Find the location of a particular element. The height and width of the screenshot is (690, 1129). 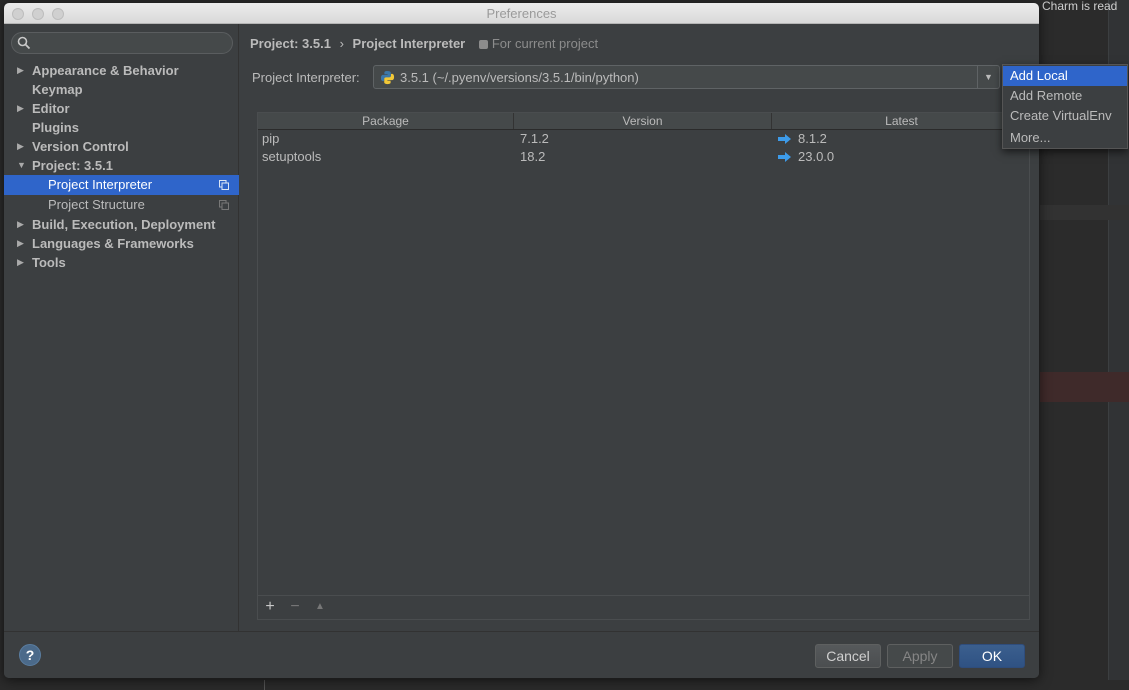

sidebar-item-build-execution-deployment: ▶ Build, Execution, Deployment is located at coordinates (121, 224).